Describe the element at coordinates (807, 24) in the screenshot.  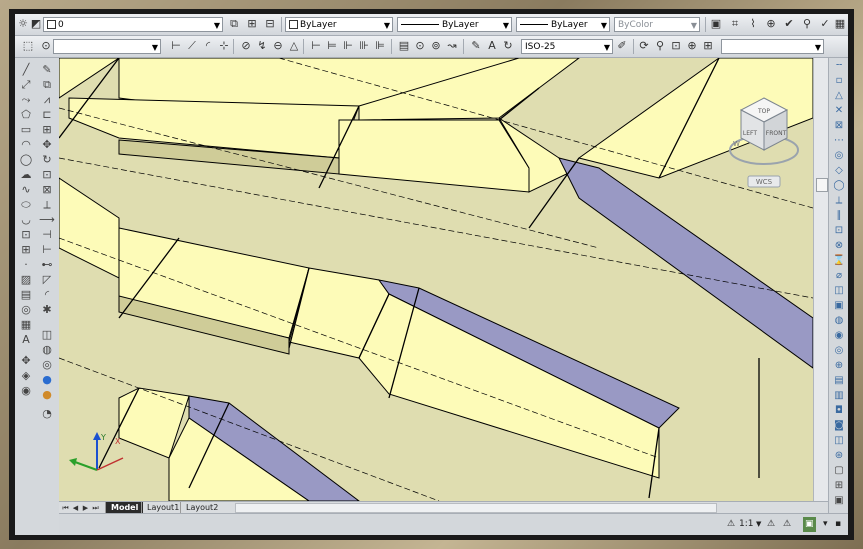
I see `sheet-set-icon: ⚲` at that location.